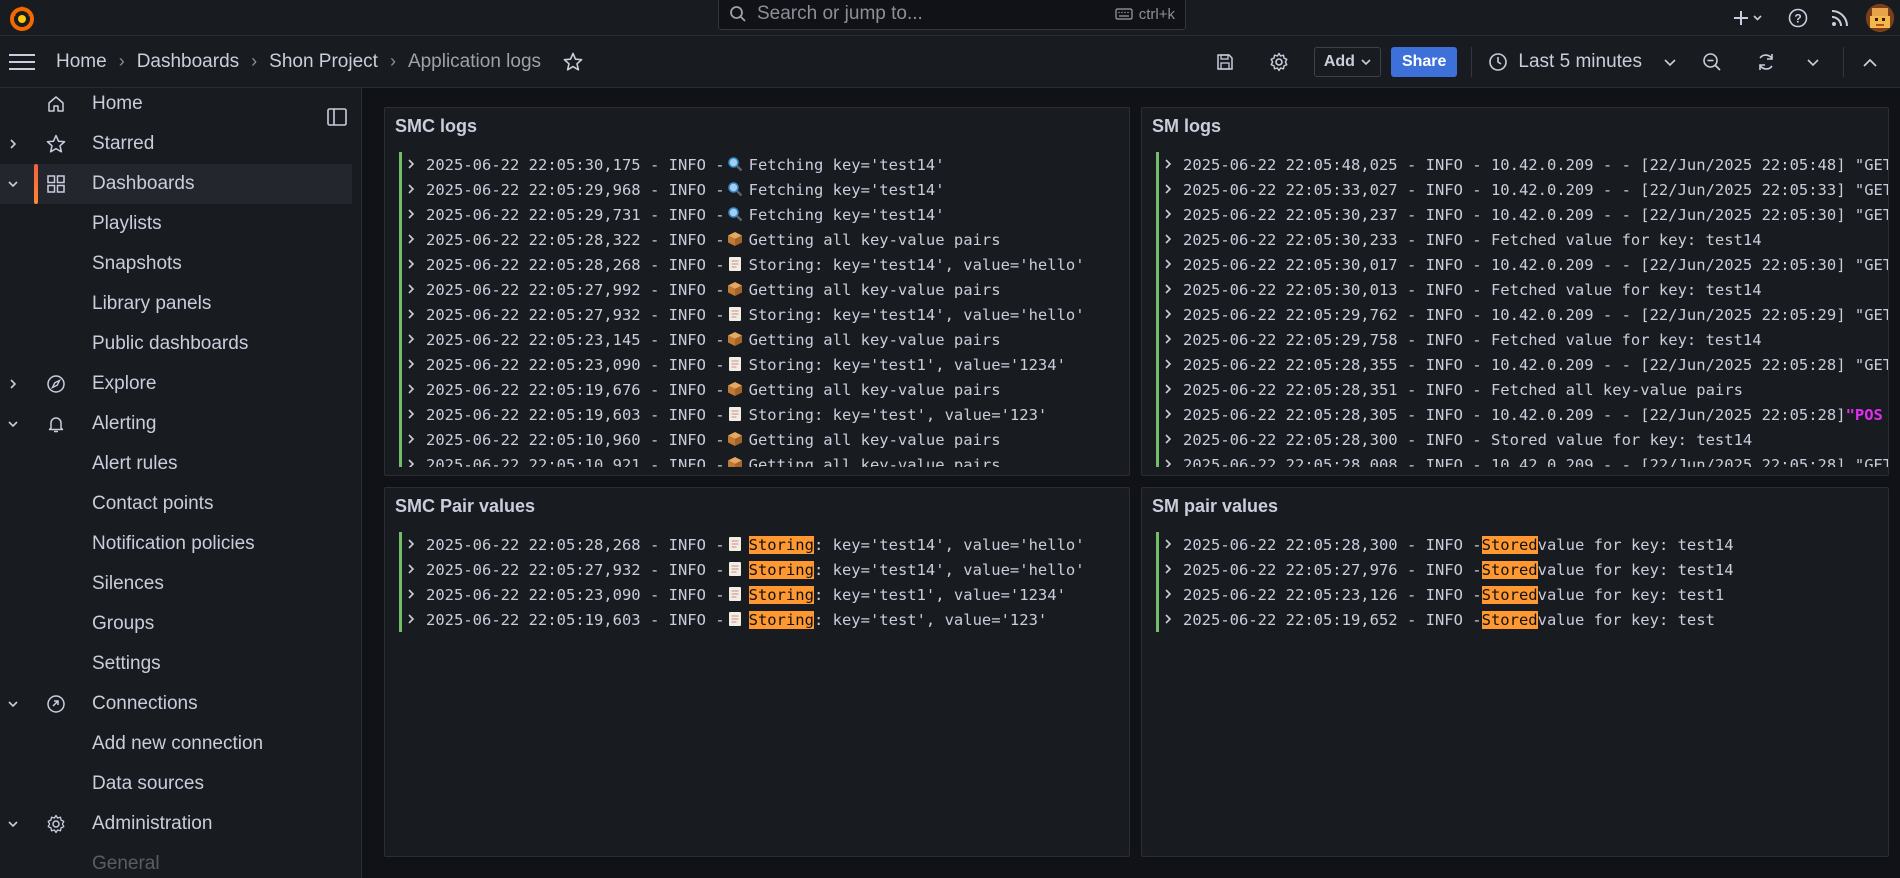  What do you see at coordinates (188, 62) in the screenshot?
I see `breadcrumb-dashboards: Dashboards` at bounding box center [188, 62].